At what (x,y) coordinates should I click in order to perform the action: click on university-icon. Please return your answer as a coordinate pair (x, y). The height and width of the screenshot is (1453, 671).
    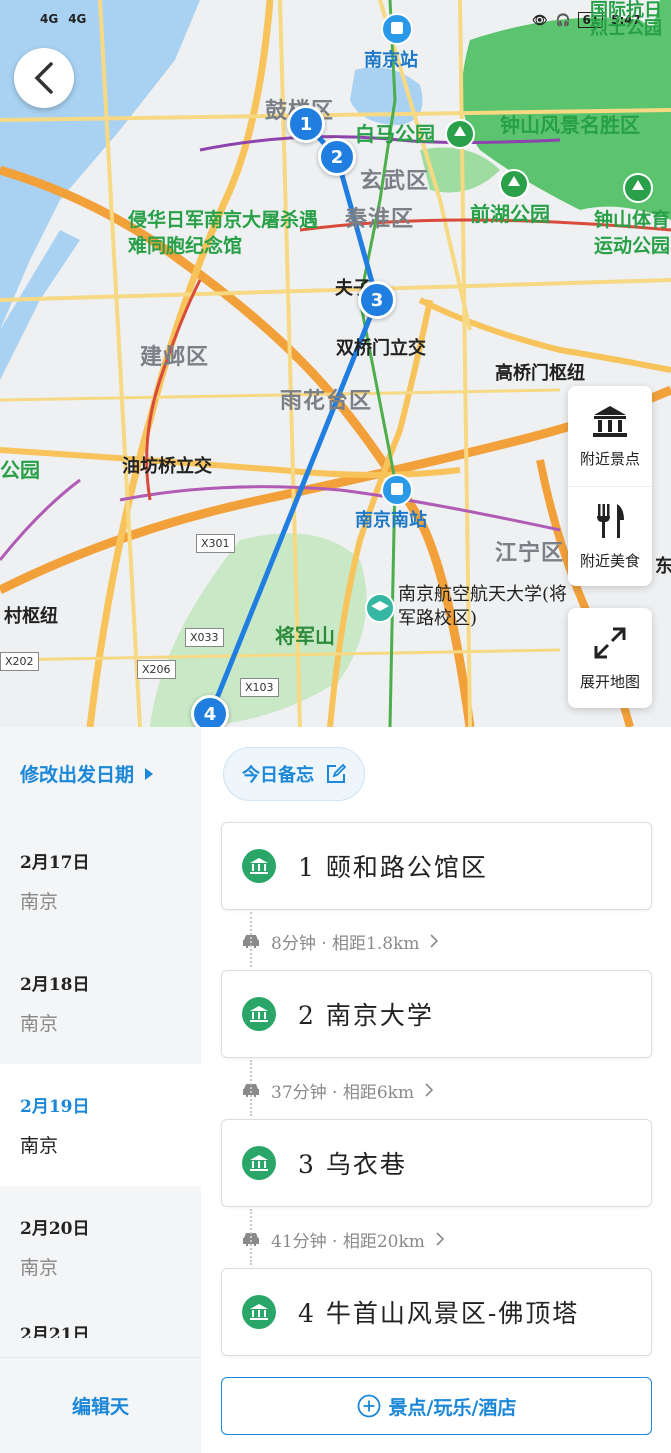
    Looking at the image, I should click on (380, 608).